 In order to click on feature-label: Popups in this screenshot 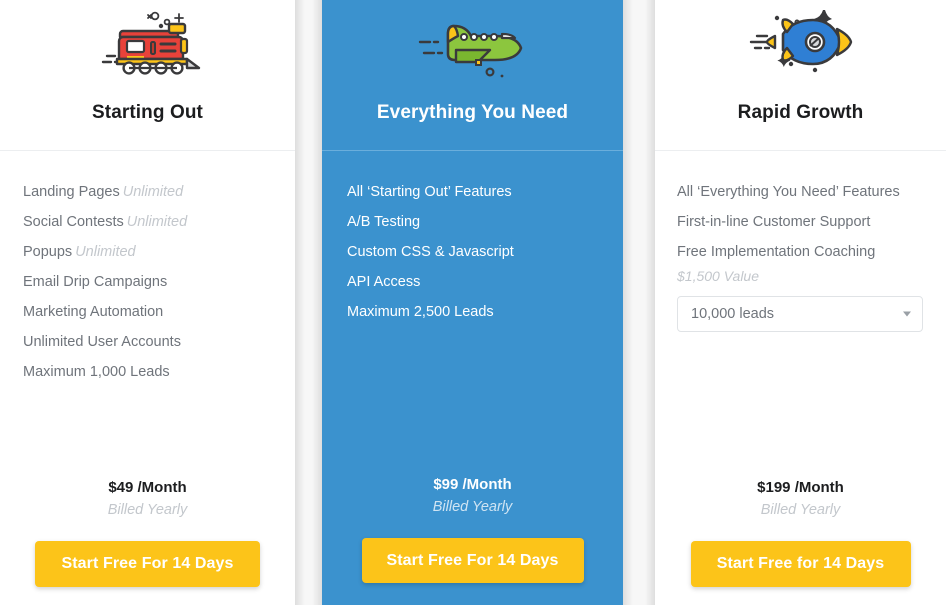, I will do `click(48, 252)`.